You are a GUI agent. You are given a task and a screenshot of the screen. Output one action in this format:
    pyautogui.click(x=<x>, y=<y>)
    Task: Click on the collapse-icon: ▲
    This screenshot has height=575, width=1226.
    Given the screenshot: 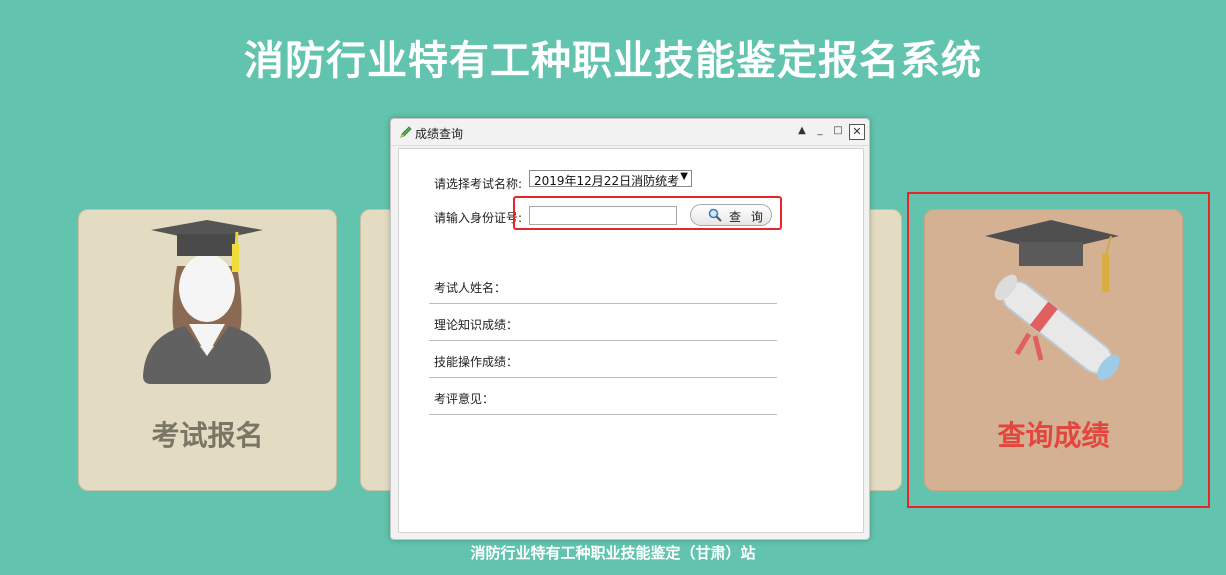 What is the action you would take?
    pyautogui.click(x=802, y=131)
    